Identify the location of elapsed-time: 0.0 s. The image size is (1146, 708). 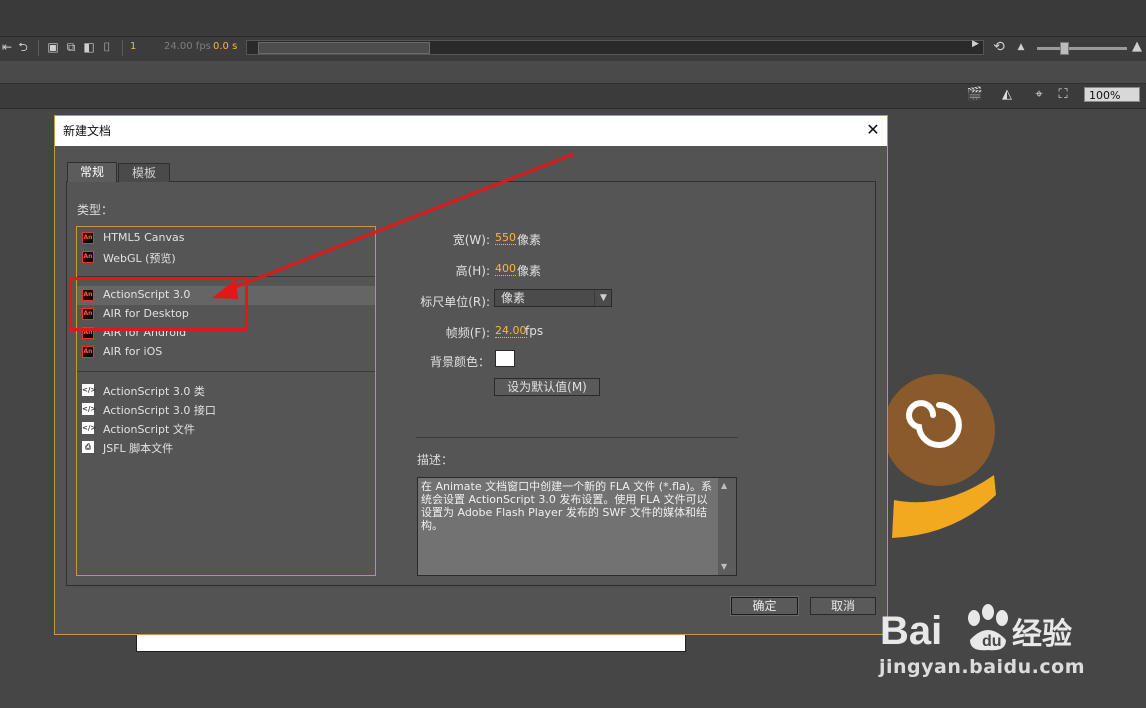
(225, 46).